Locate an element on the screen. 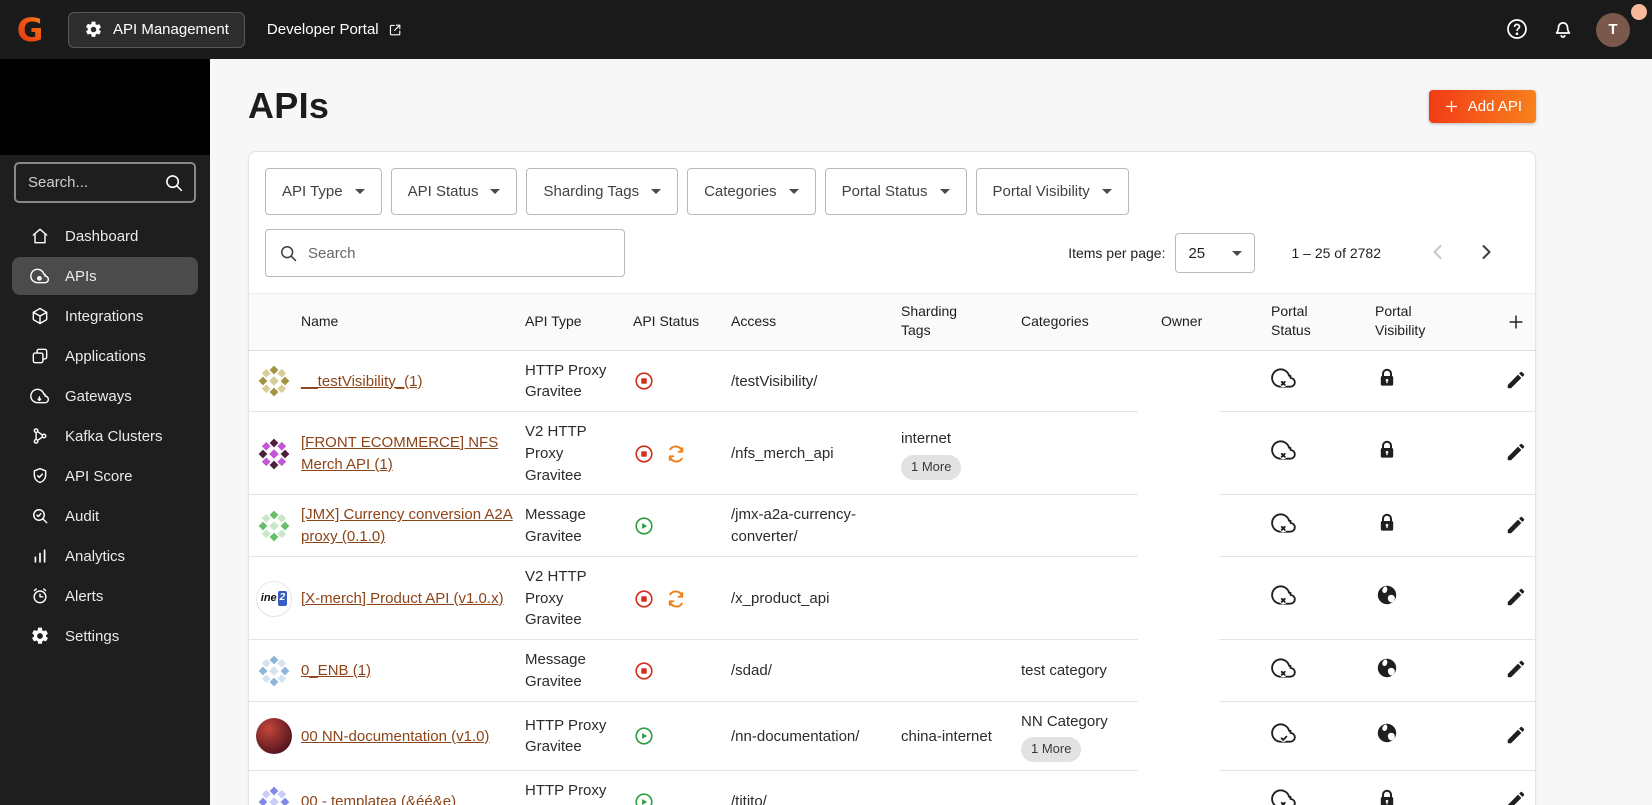 Image resolution: width=1652 pixels, height=805 pixels. api-name-cell: __testVisibility_(1) is located at coordinates (413, 382).